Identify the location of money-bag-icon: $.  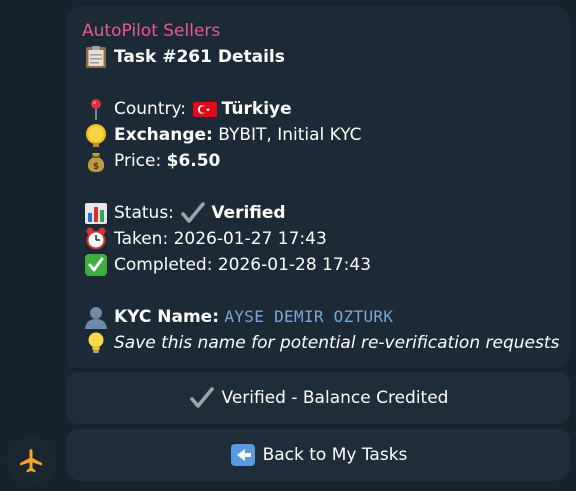
(96, 161).